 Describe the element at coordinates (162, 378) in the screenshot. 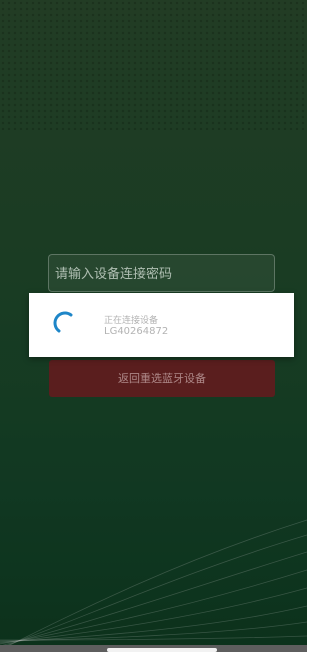

I see `back-to-bluetooth-select-button: 返回重选蓝牙设备` at that location.